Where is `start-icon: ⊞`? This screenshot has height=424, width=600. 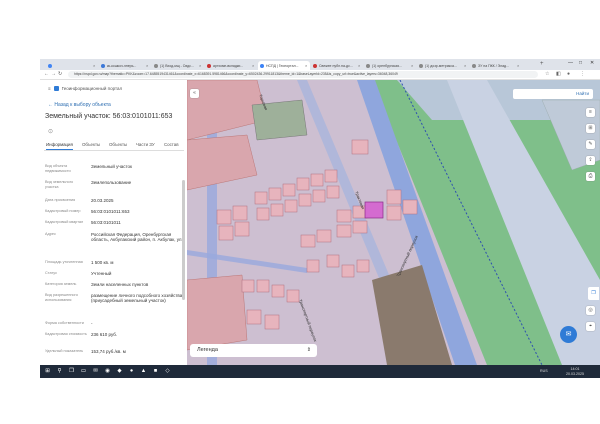
start-icon: ⊞ is located at coordinates (47, 371).